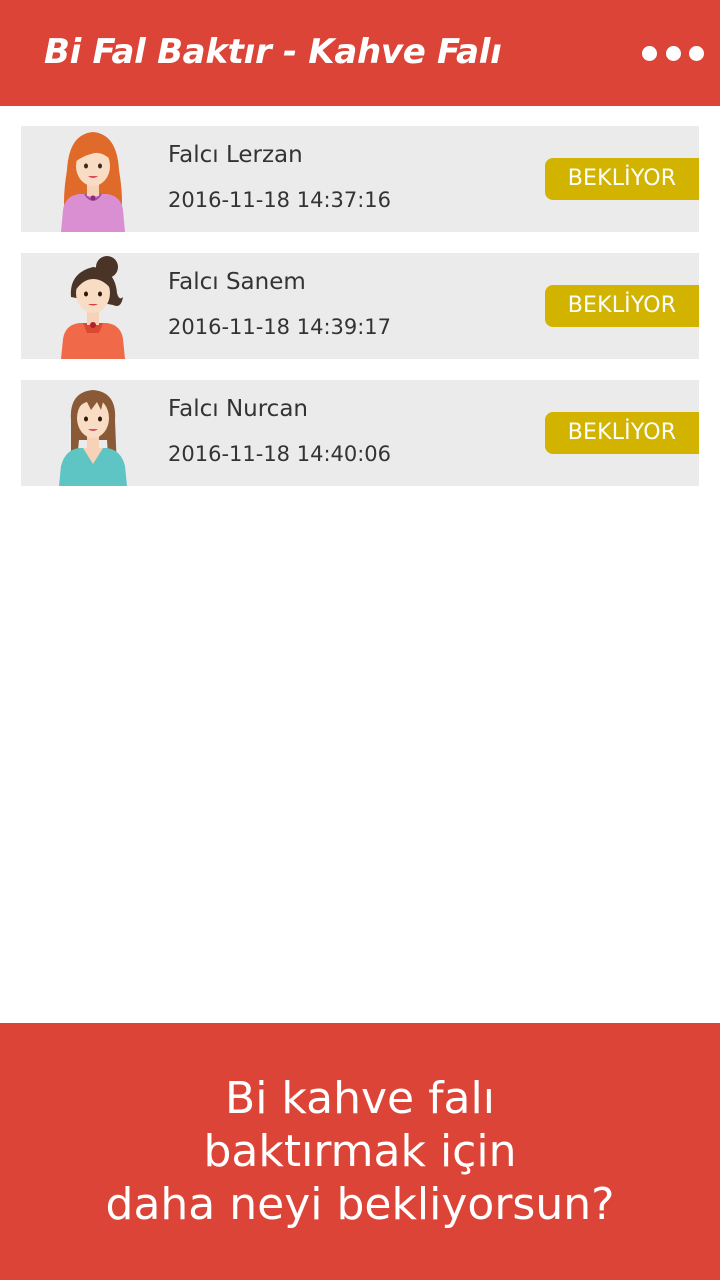 Image resolution: width=720 pixels, height=1280 pixels. Describe the element at coordinates (360, 1098) in the screenshot. I see `cta-line-1: Bi kahve falı` at that location.